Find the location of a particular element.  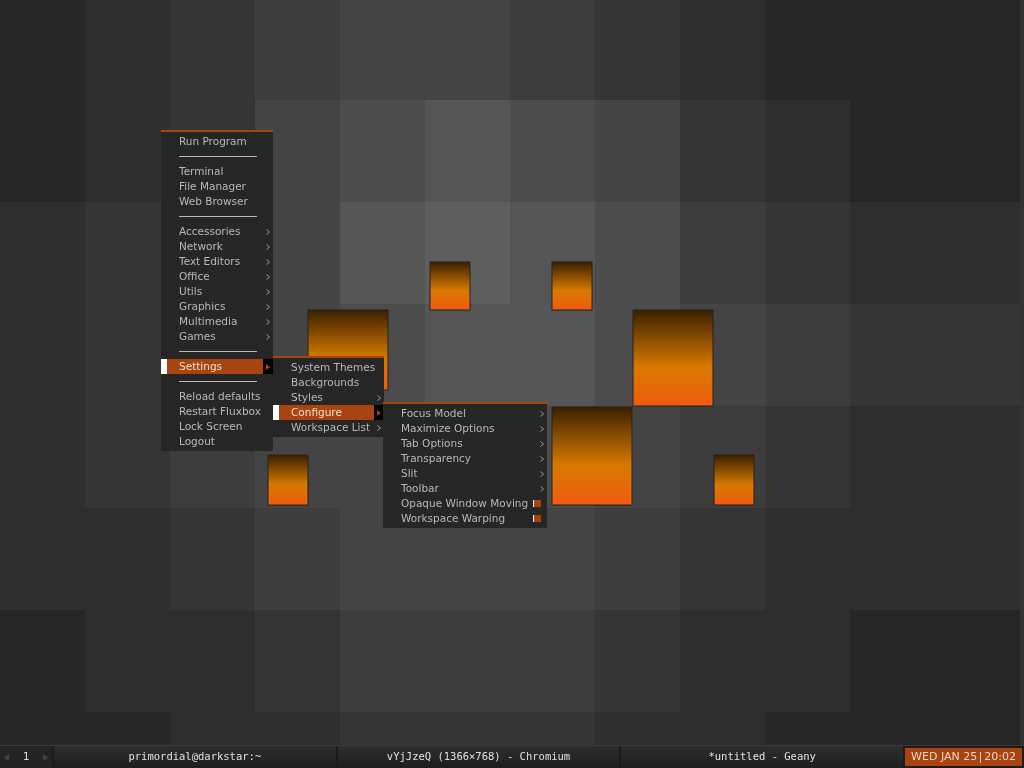

menu-item: System Themes is located at coordinates (328, 367).